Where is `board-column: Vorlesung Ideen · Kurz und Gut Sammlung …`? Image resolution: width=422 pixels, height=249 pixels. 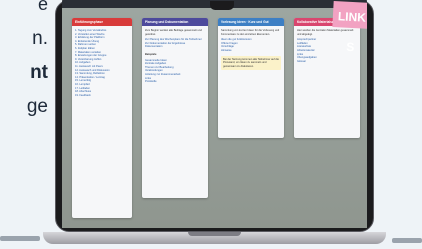 board-column: Vorlesung Ideen · Kurz und Gut Sammlung … is located at coordinates (251, 78).